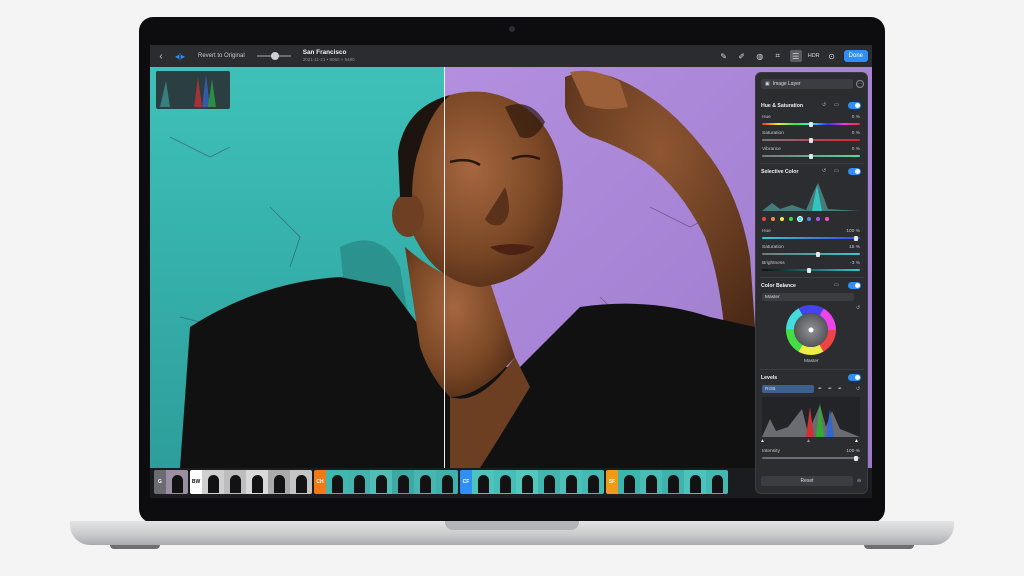 The height and width of the screenshot is (576, 1024). Describe the element at coordinates (762, 441) in the screenshot. I see `black-point-handle: ▲` at that location.